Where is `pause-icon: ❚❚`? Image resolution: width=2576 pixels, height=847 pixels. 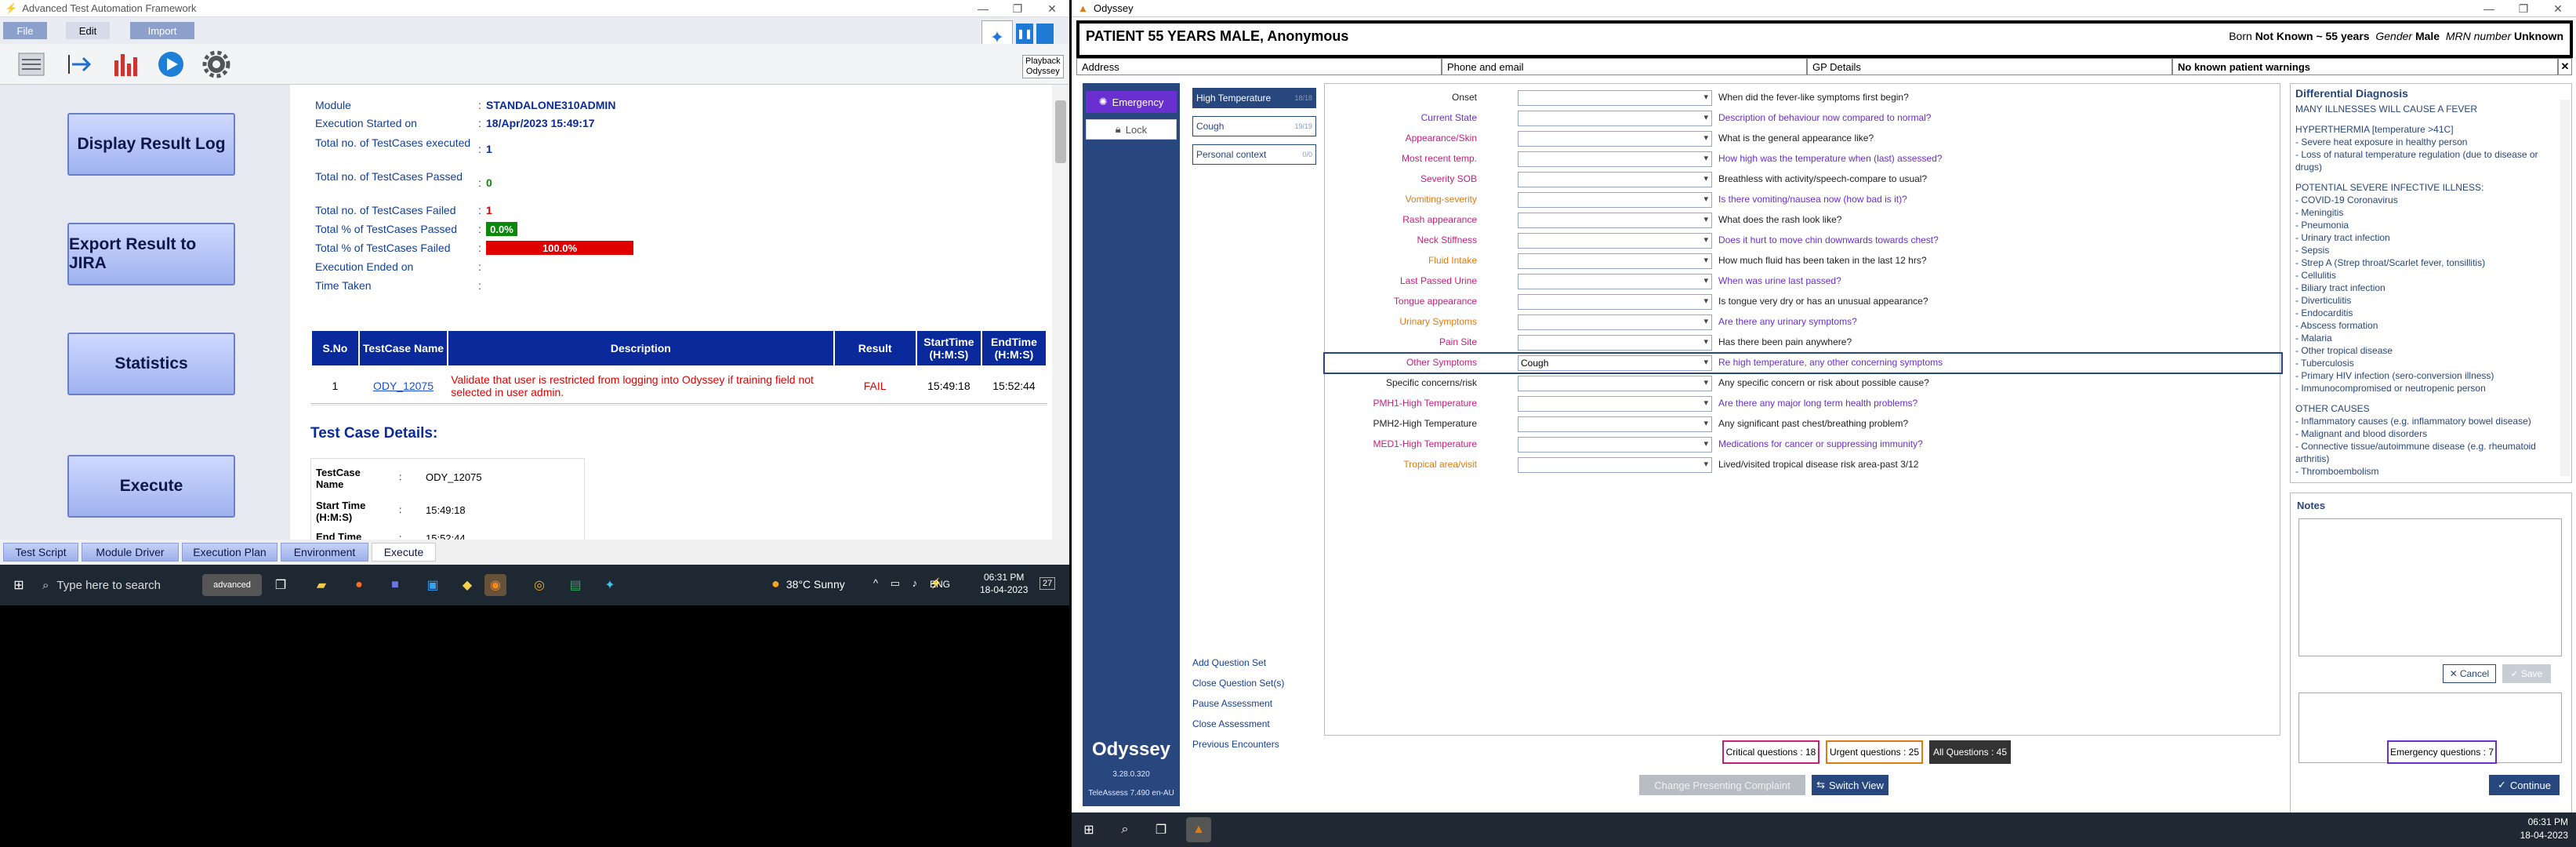
pause-icon: ❚❚ is located at coordinates (1025, 34).